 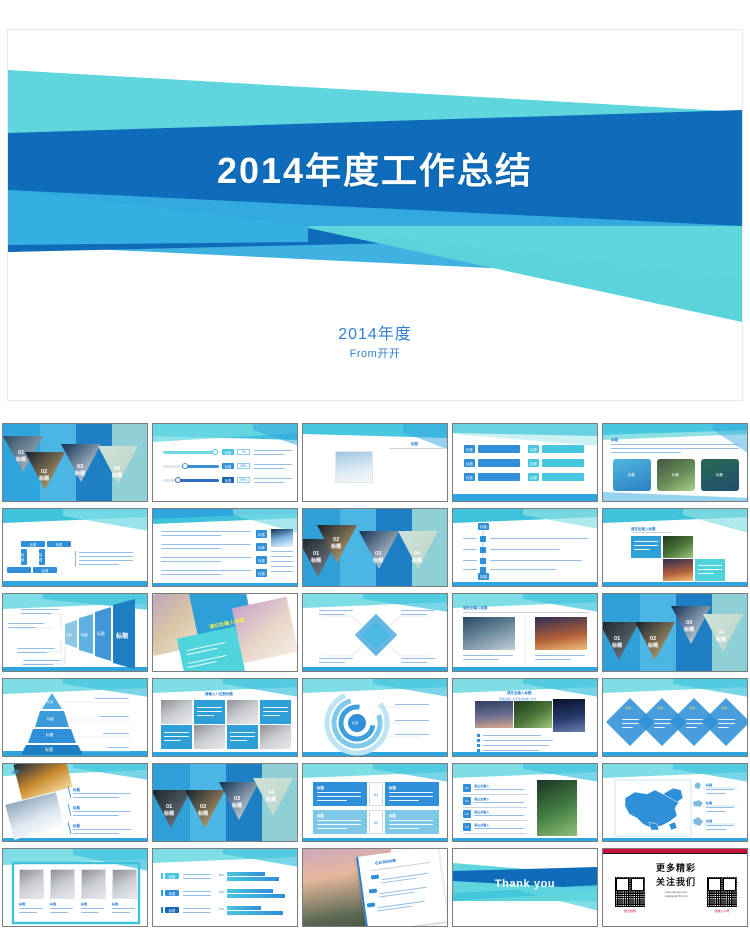 I want to click on chip-icon-1: 标题, so click(x=469, y=449).